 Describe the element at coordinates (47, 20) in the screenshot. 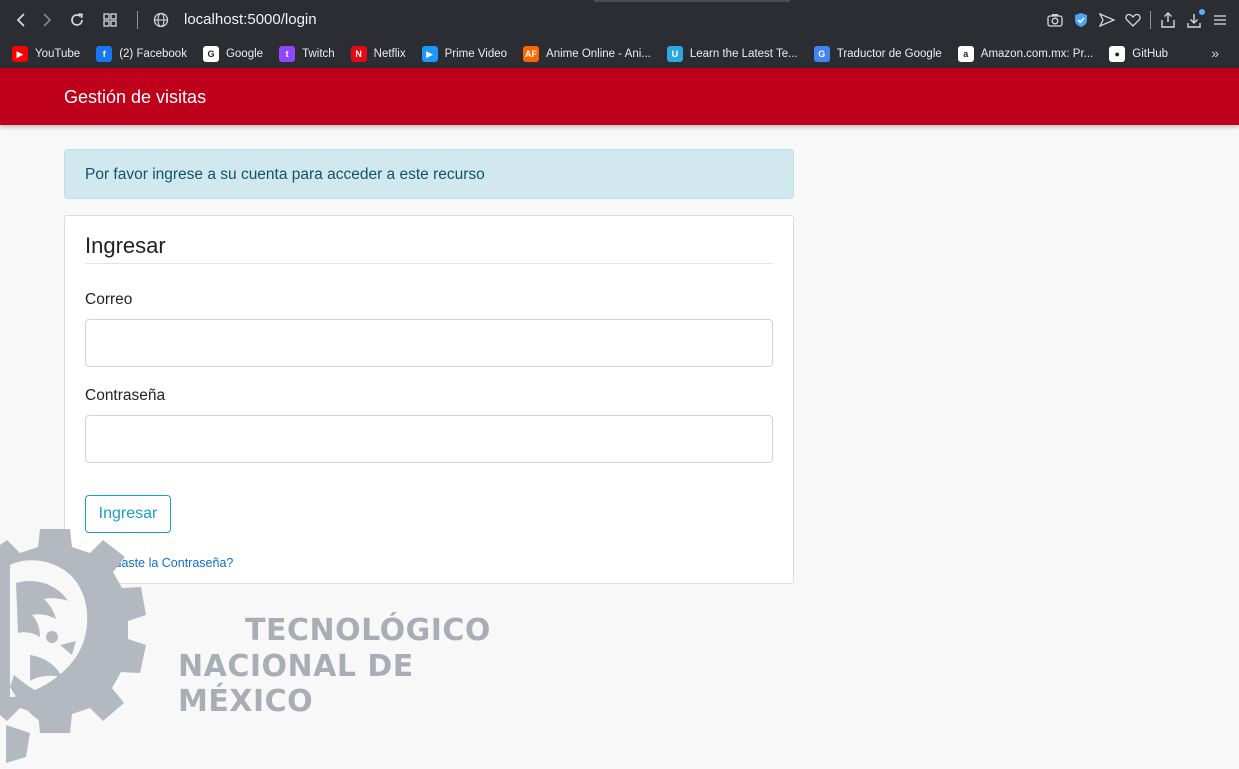

I see `forward-icon` at that location.